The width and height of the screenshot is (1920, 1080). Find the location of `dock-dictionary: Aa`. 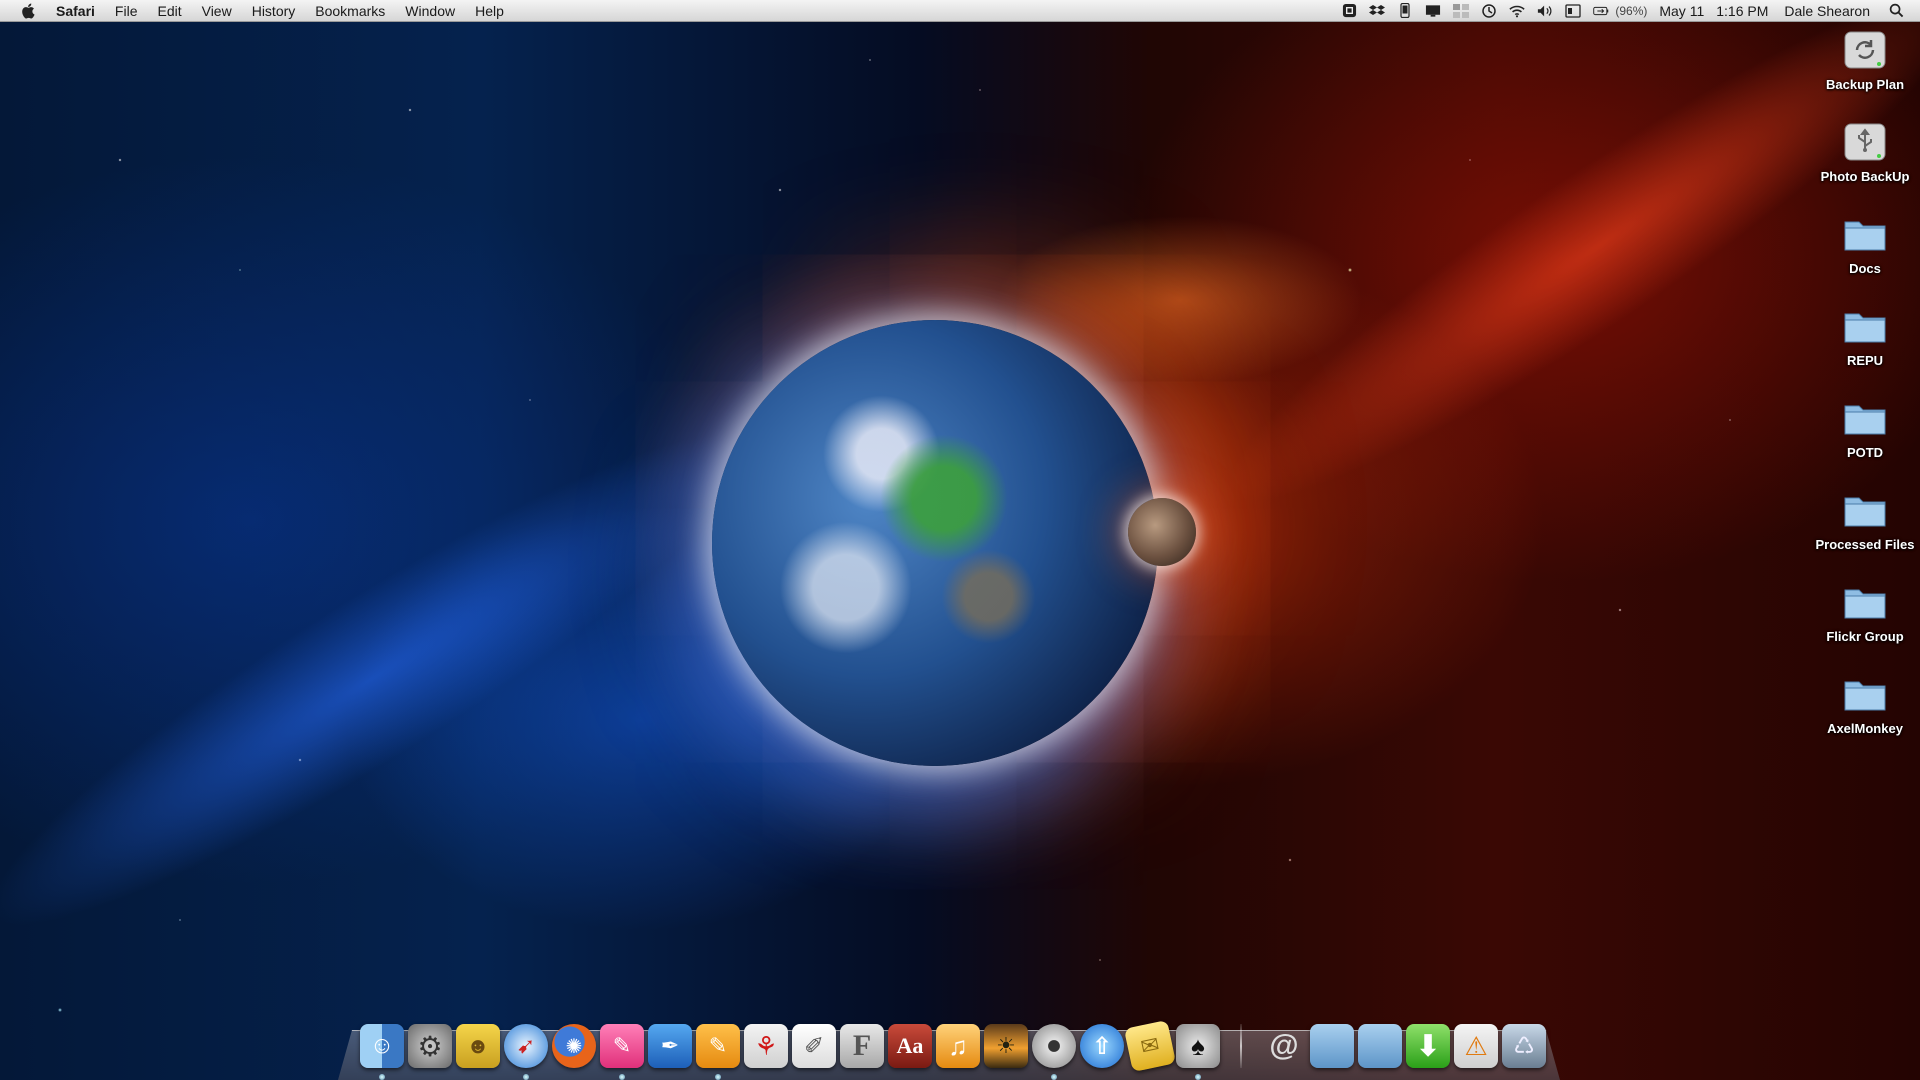

dock-dictionary: Aa is located at coordinates (910, 1046).